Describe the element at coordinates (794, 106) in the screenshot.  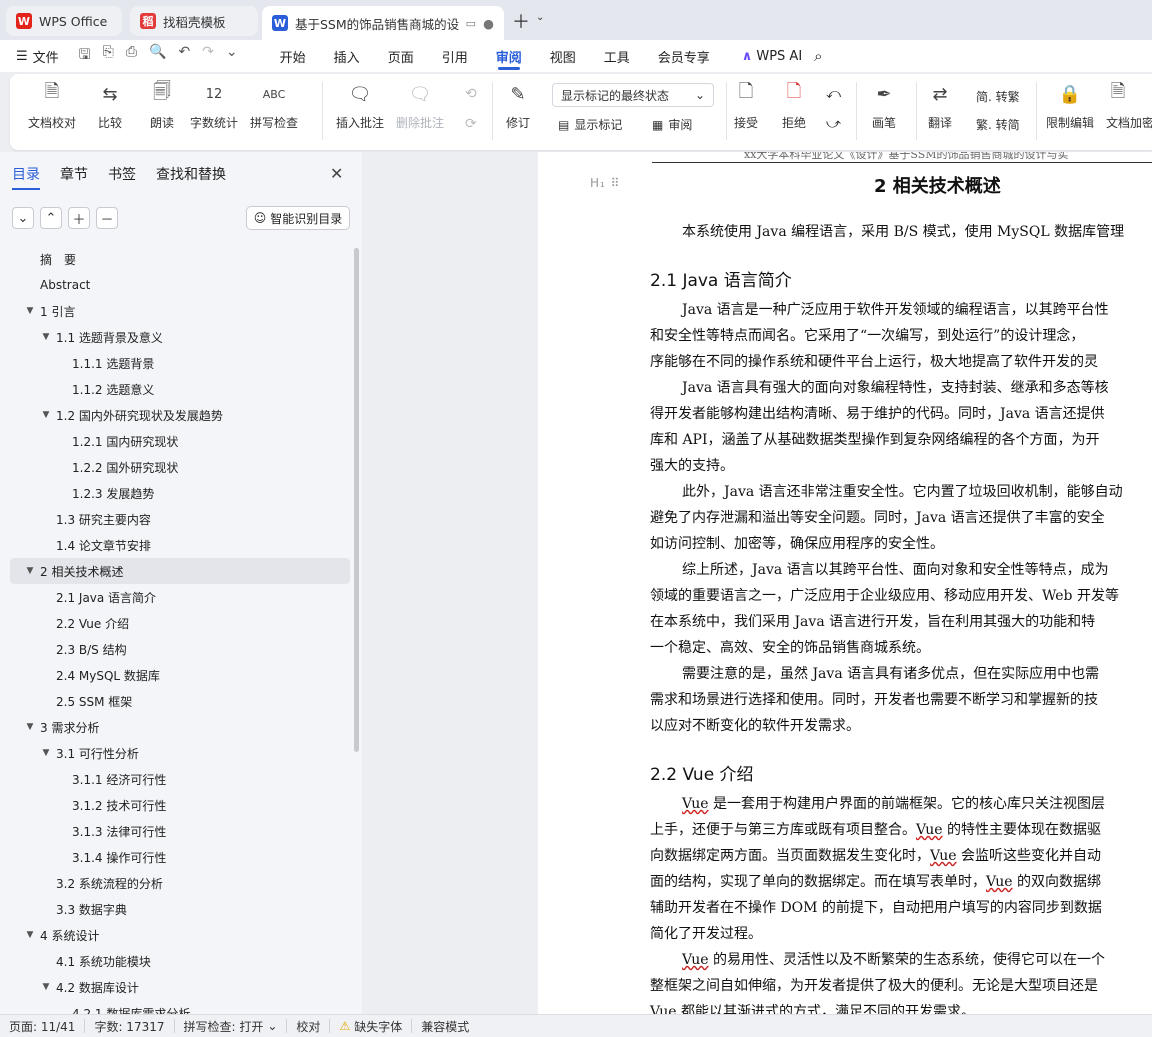
I see `reject-button: 🗋 拒绝` at that location.